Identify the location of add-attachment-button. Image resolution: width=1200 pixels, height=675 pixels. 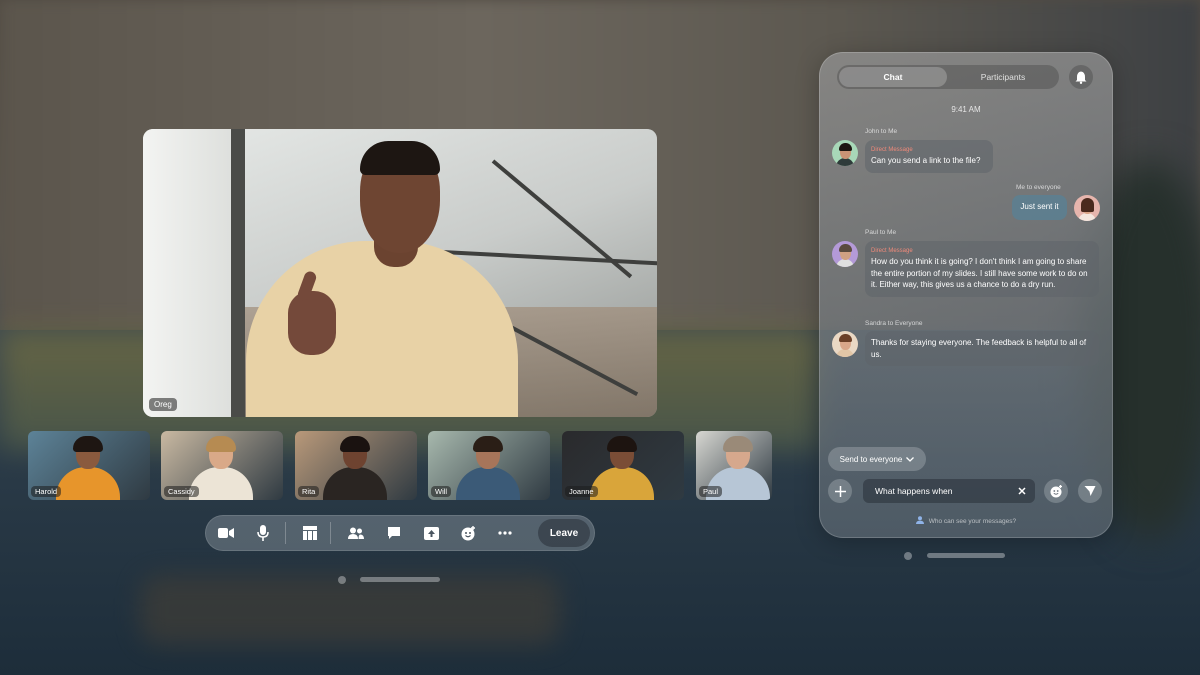
(840, 491).